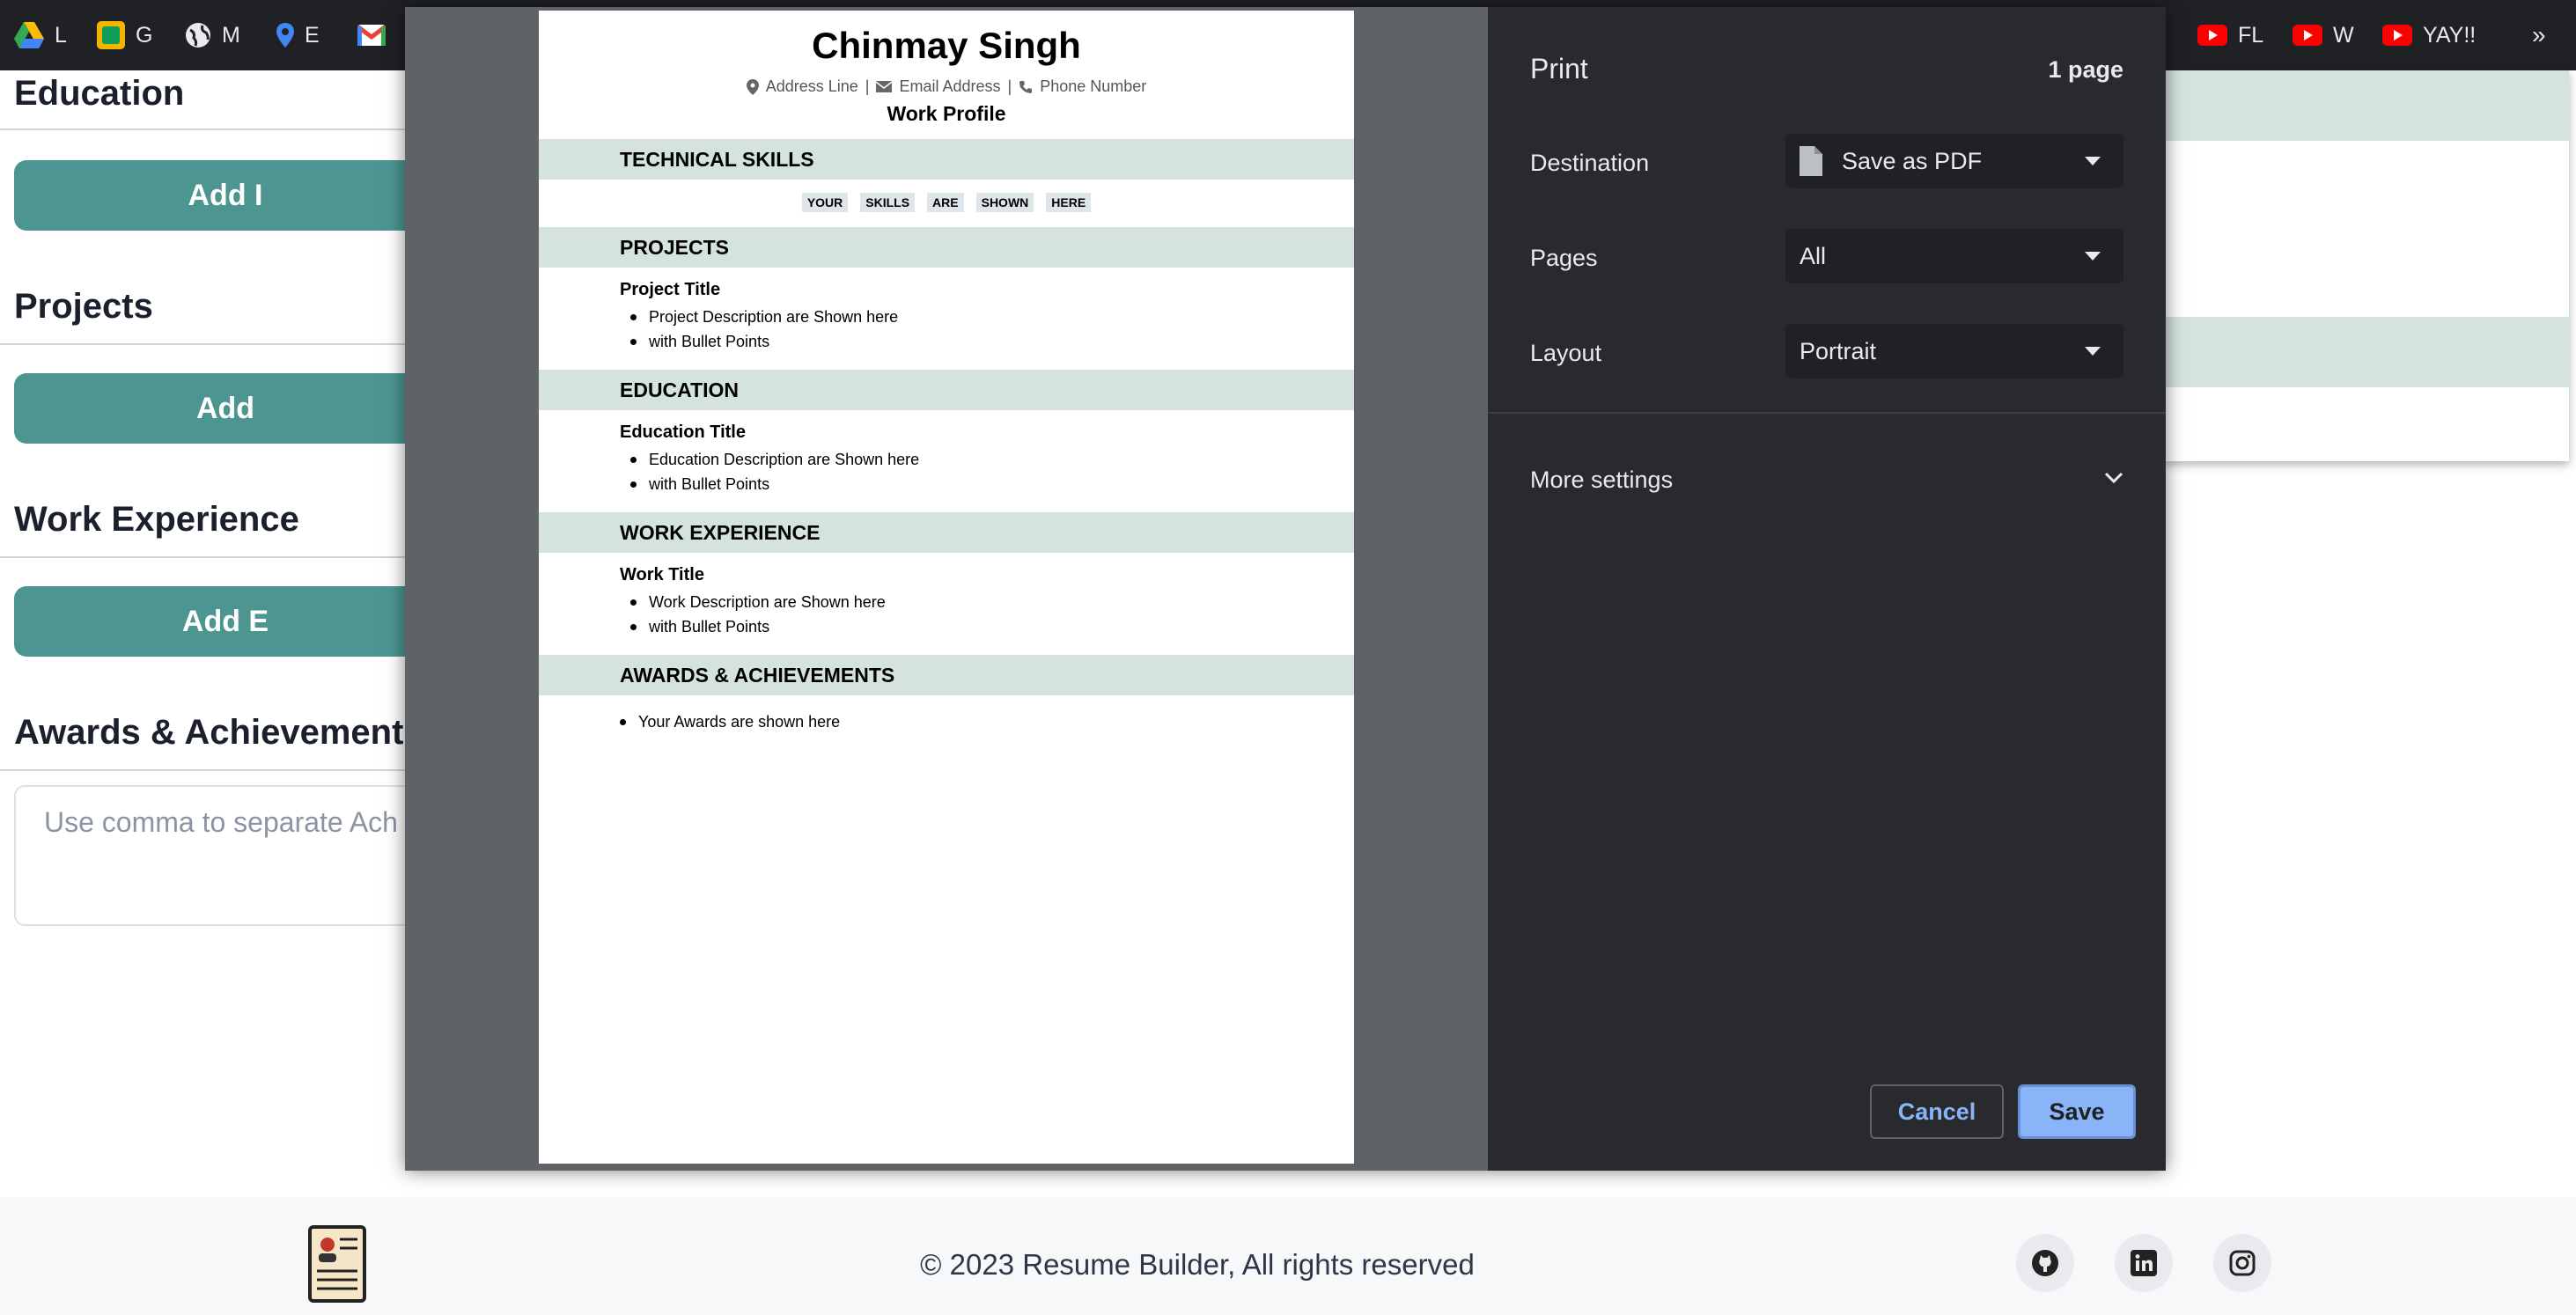  What do you see at coordinates (1937, 1111) in the screenshot?
I see `cancel-button: Cancel` at bounding box center [1937, 1111].